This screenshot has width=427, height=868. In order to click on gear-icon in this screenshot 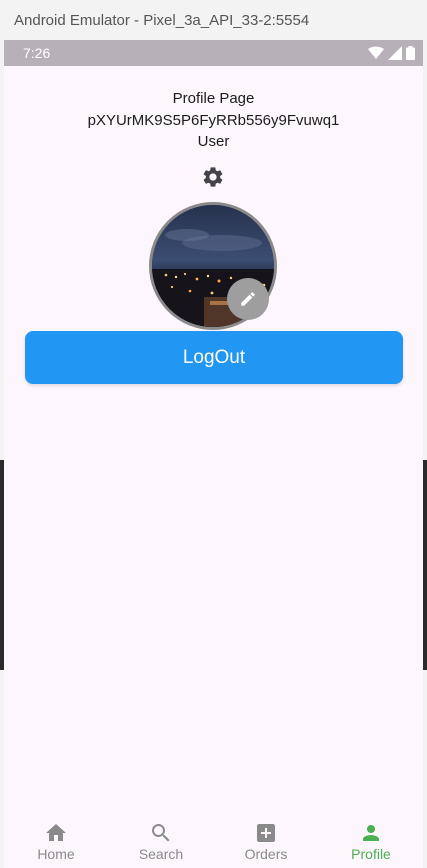, I will do `click(213, 177)`.